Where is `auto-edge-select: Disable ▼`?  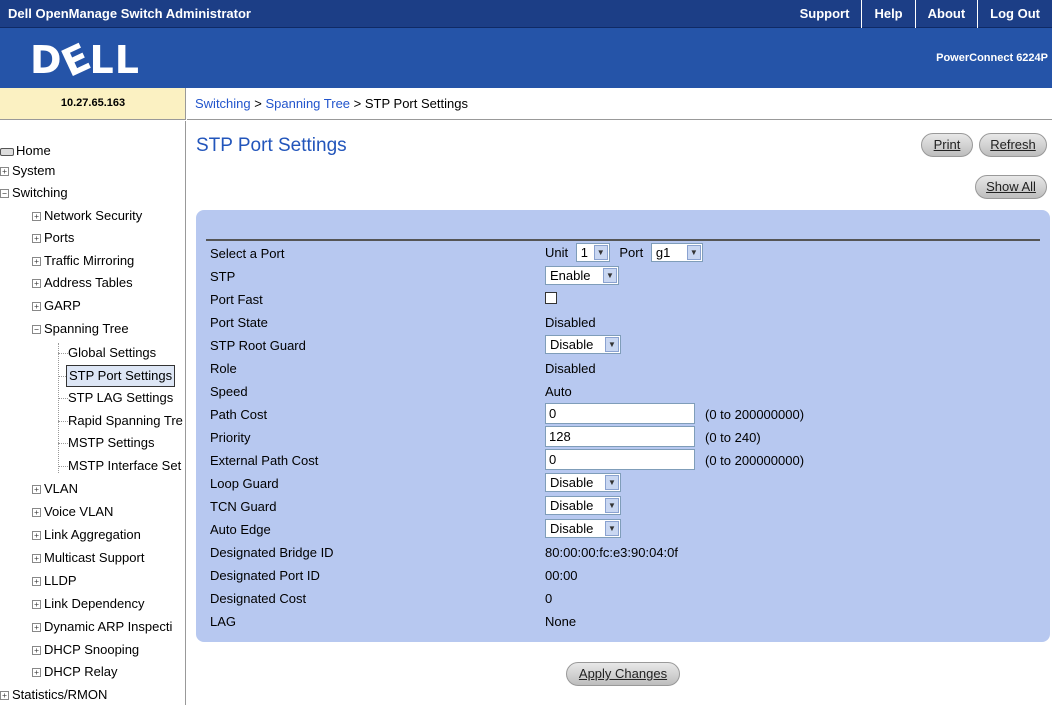
auto-edge-select: Disable ▼ is located at coordinates (583, 528).